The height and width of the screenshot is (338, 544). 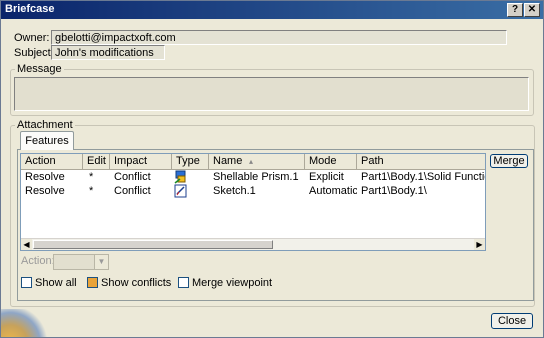 I want to click on cell-path: Part1\Body.1\, so click(x=394, y=191).